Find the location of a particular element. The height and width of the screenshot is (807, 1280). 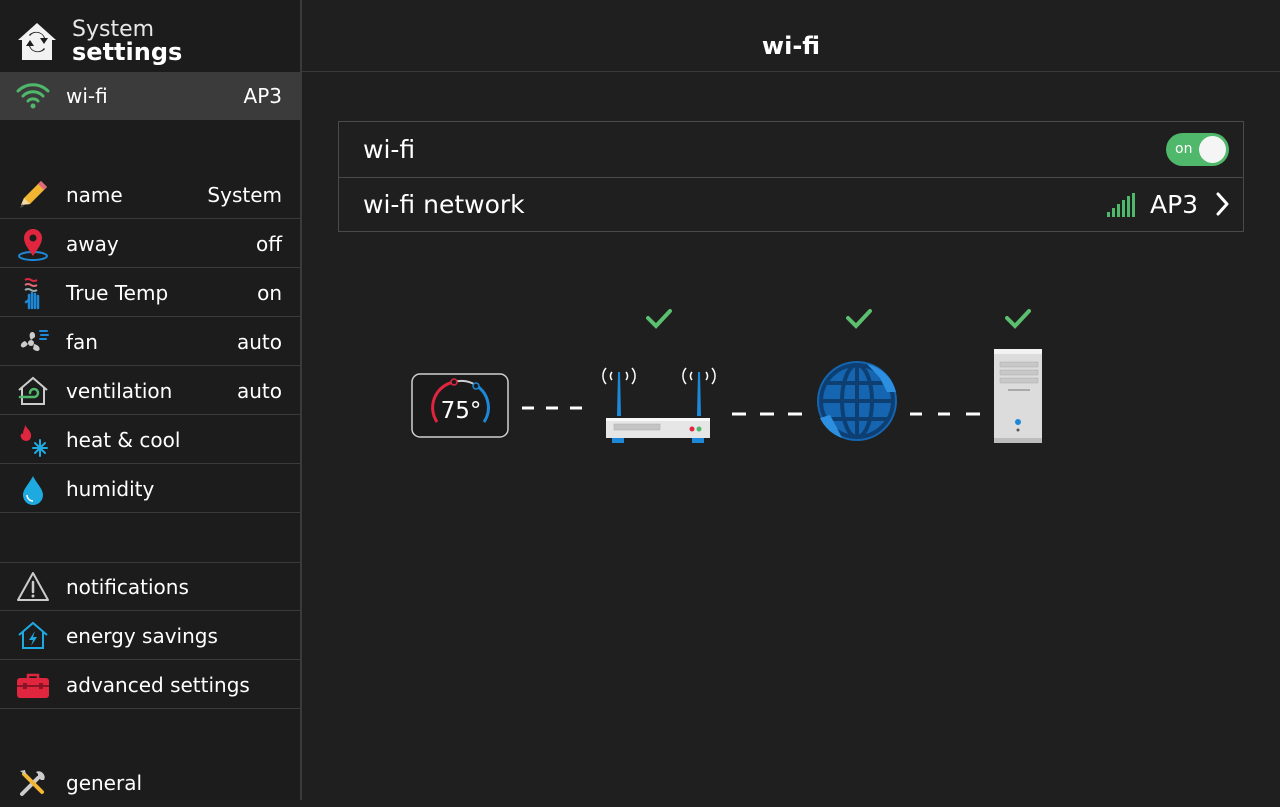

sidebar-item-label: humidity is located at coordinates (110, 489).